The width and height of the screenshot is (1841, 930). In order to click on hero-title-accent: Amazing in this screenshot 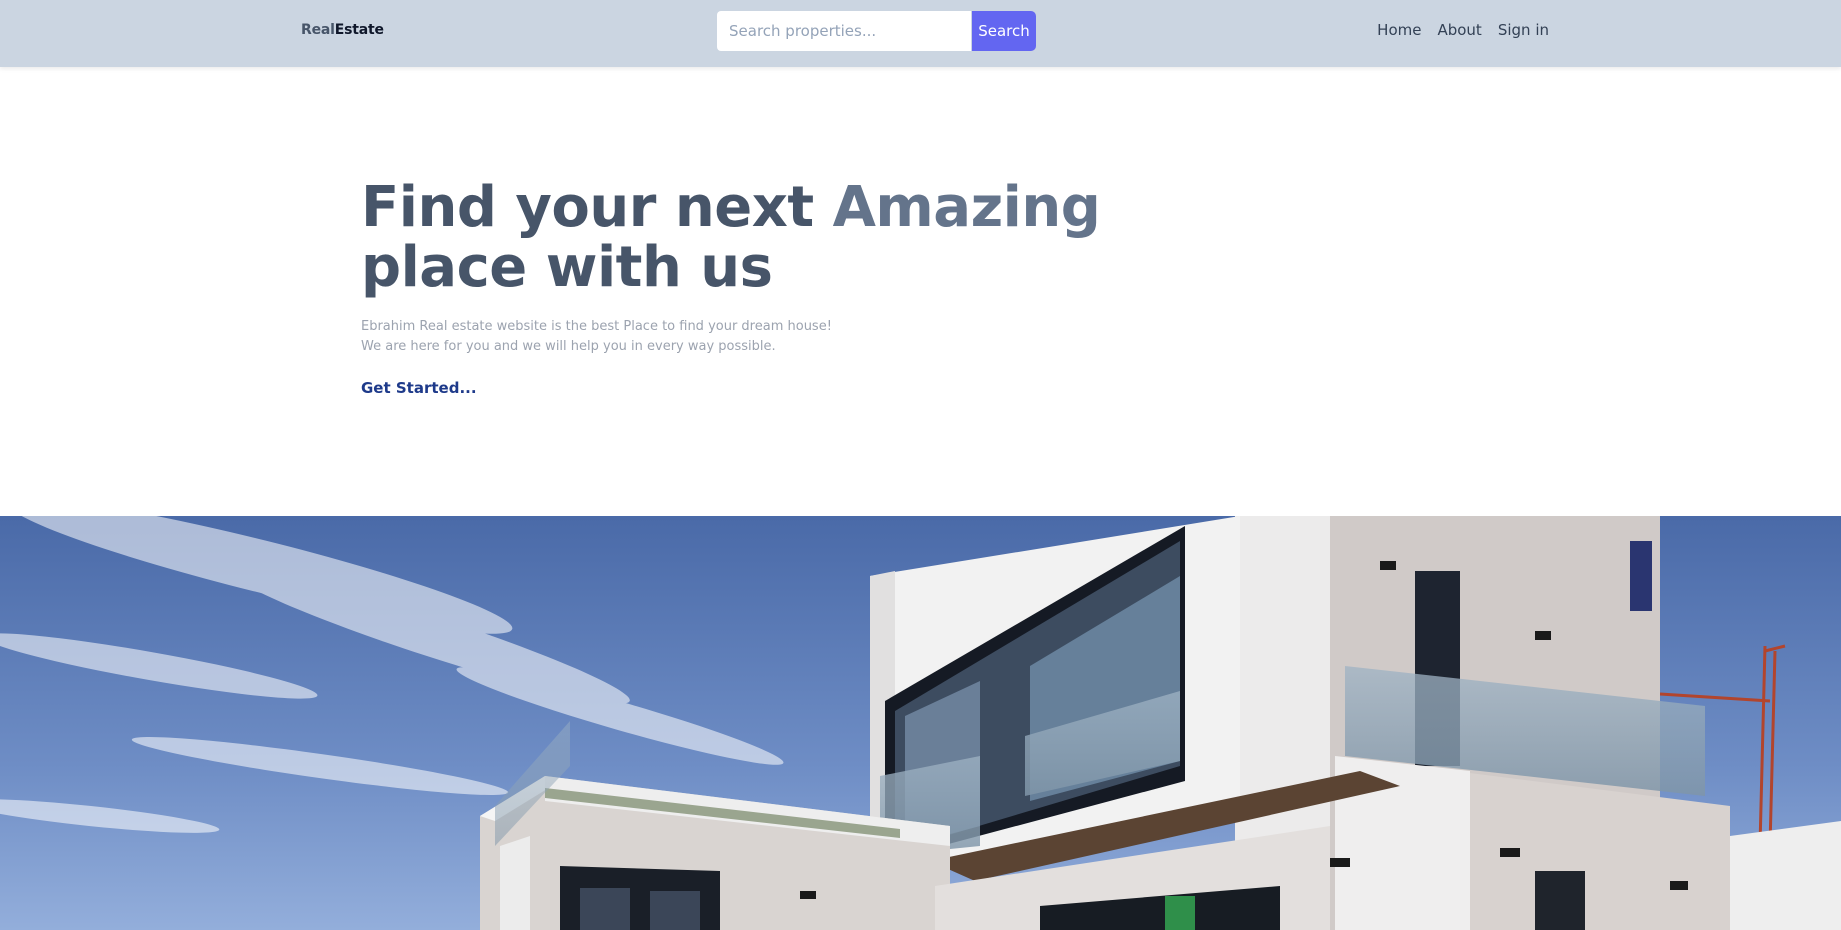, I will do `click(966, 207)`.